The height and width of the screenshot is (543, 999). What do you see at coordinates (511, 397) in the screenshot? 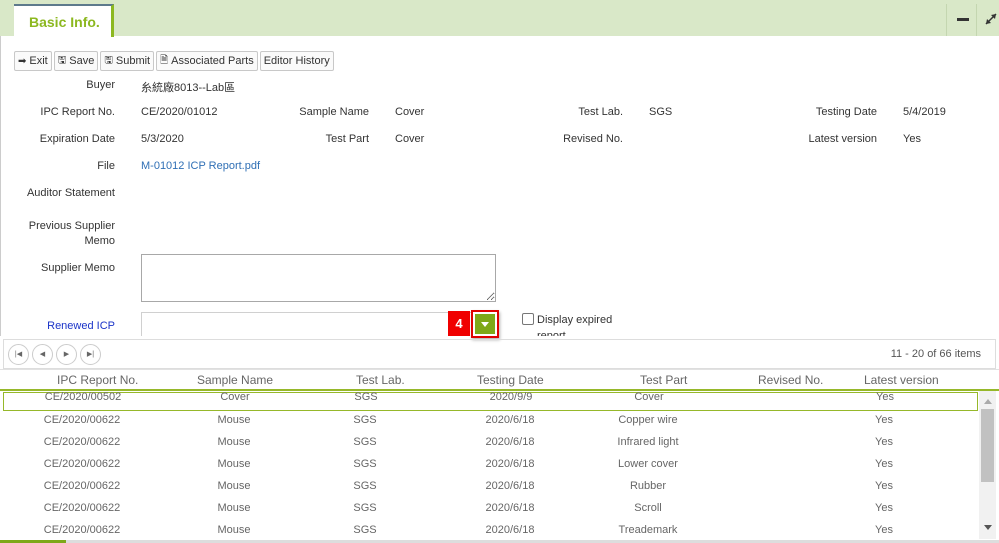
I see `table-cell-testing-date: 2020/9/9` at bounding box center [511, 397].